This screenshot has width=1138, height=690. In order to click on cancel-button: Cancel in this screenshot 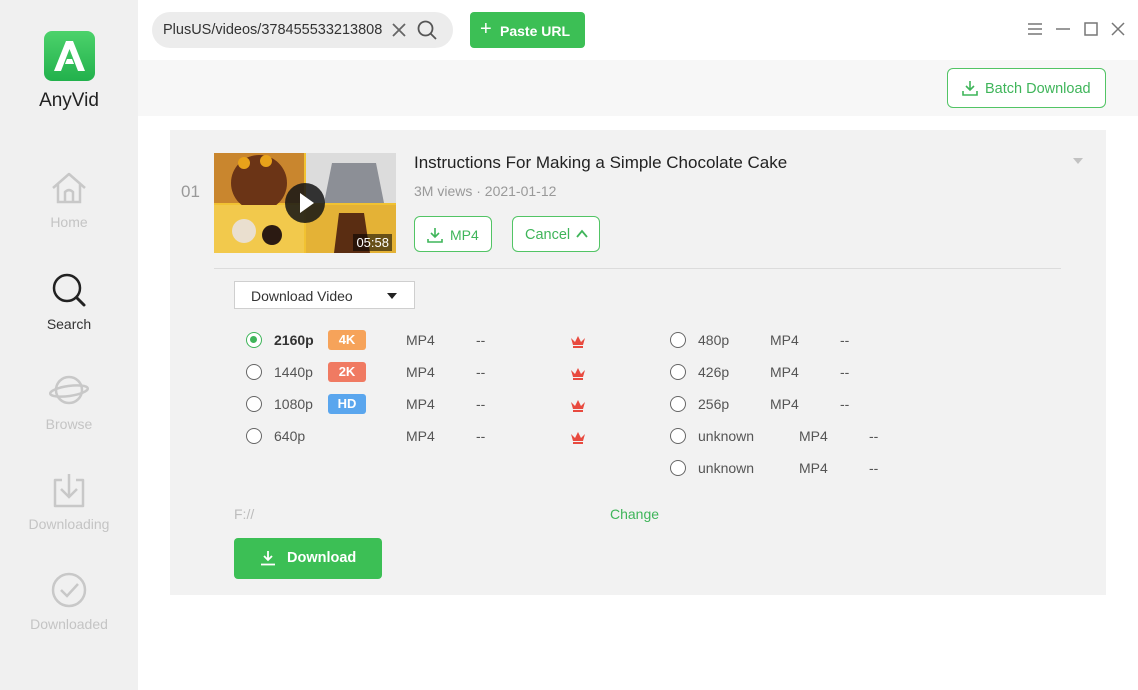, I will do `click(556, 234)`.